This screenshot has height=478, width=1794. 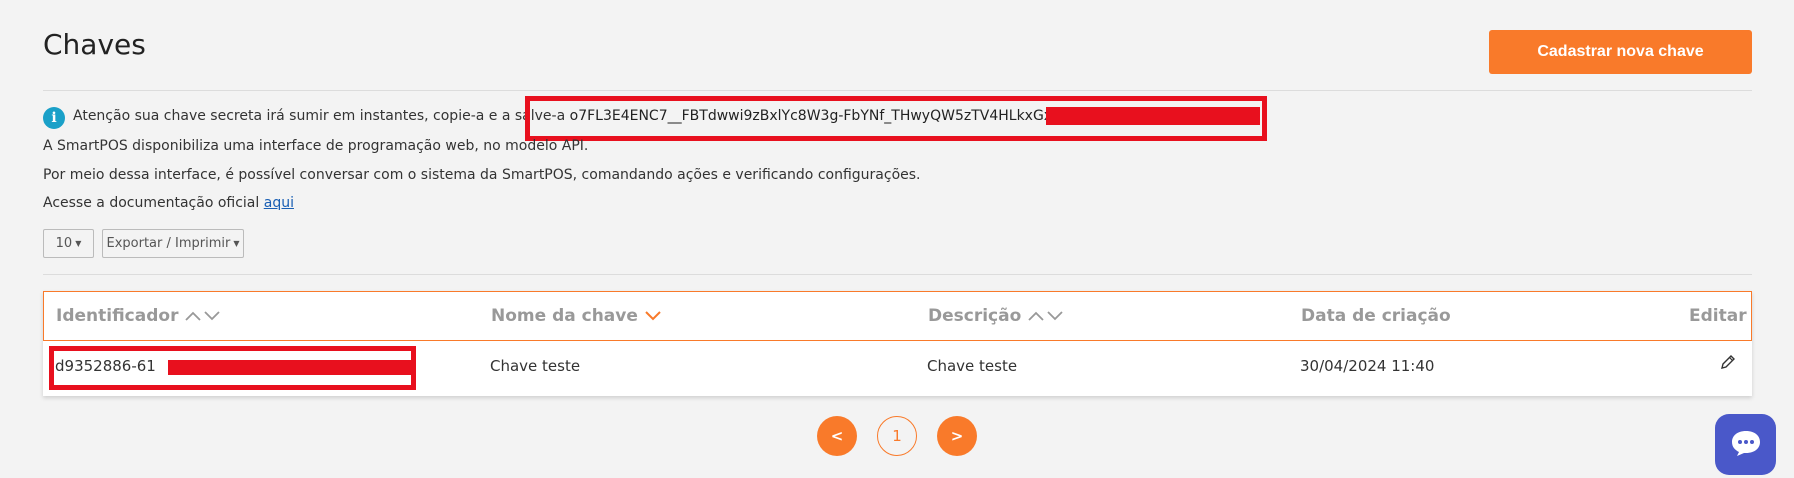 I want to click on chat-button, so click(x=1745, y=444).